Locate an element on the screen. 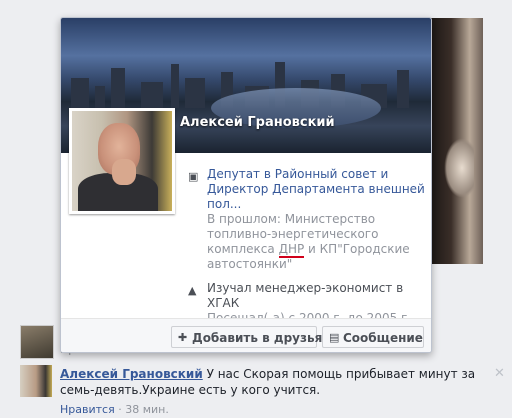 This screenshot has height=418, width=512. profile-name: Алексей Грановский is located at coordinates (257, 122).